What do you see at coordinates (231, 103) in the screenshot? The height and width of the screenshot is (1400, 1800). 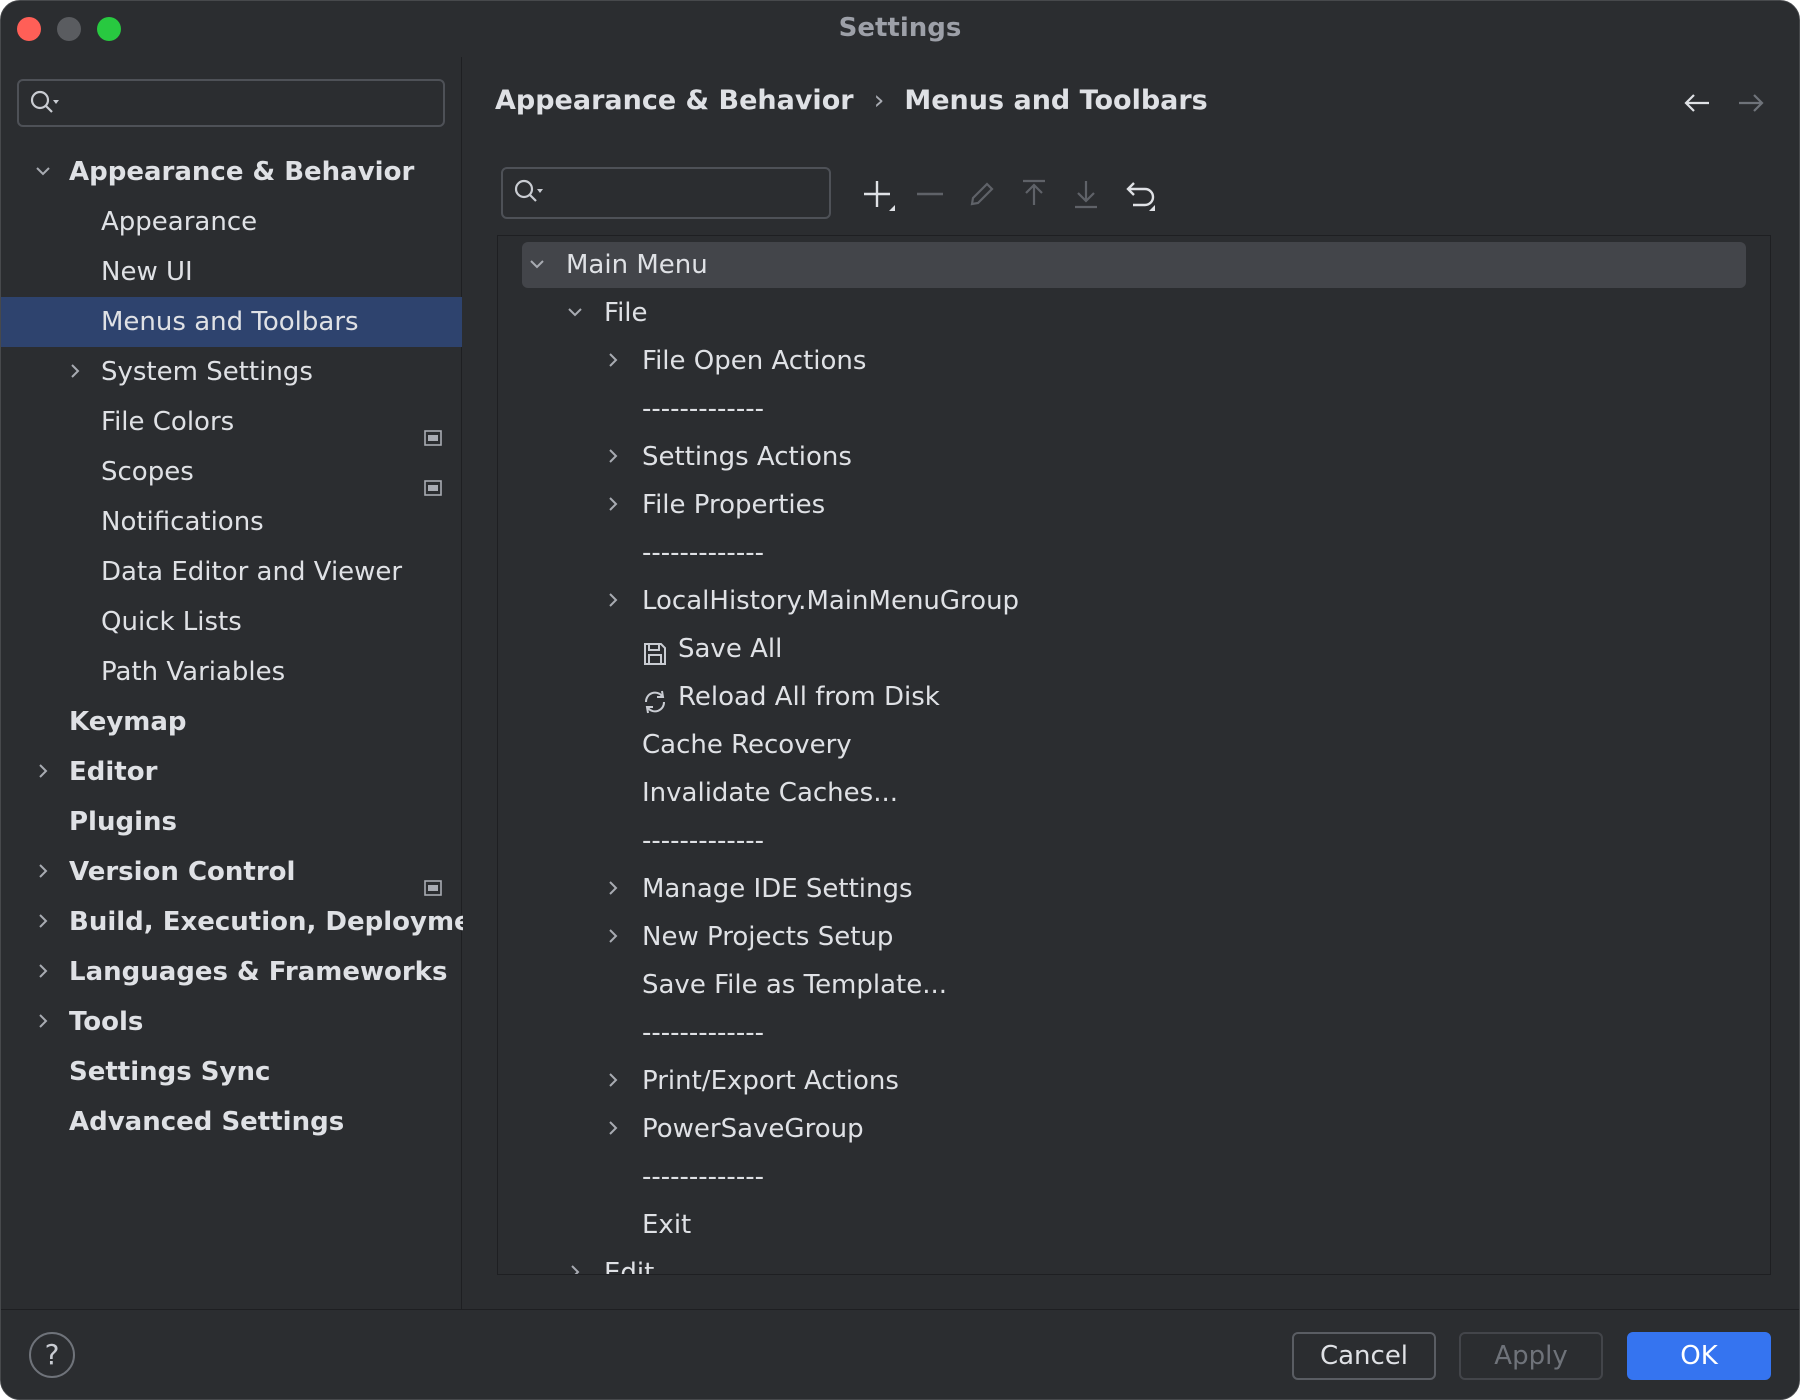 I see `settings-search-input` at bounding box center [231, 103].